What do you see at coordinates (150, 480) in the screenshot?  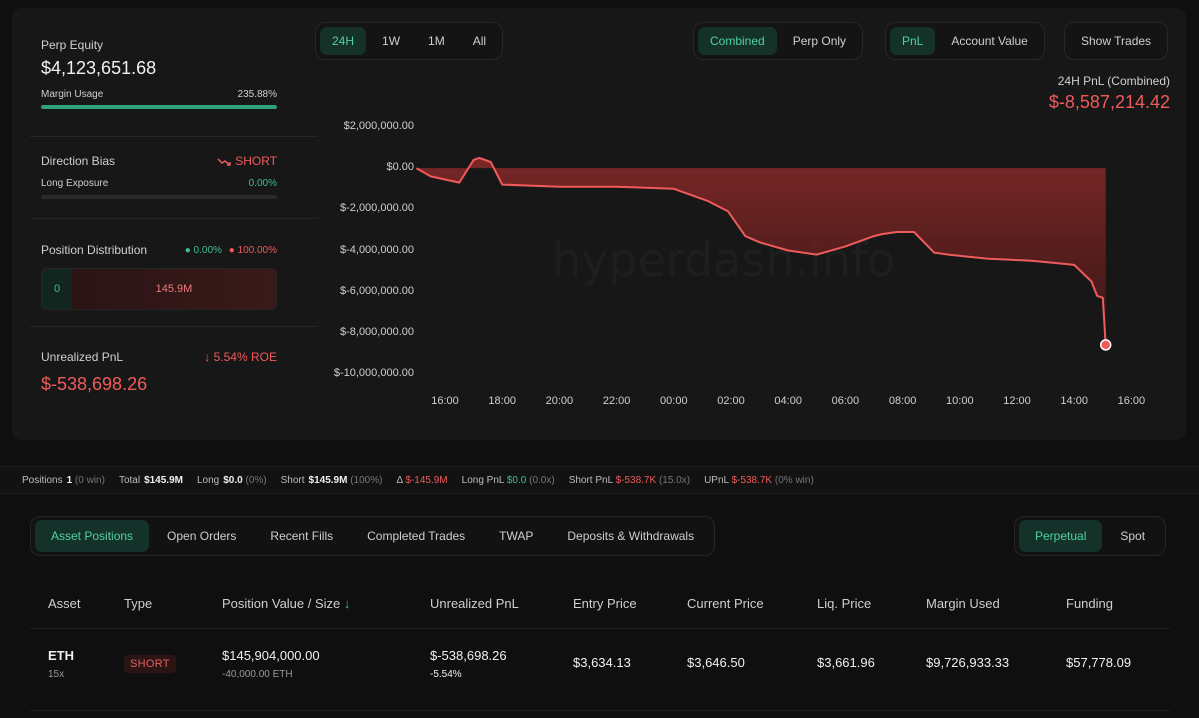 I see `stat-total: Total $145.9M` at bounding box center [150, 480].